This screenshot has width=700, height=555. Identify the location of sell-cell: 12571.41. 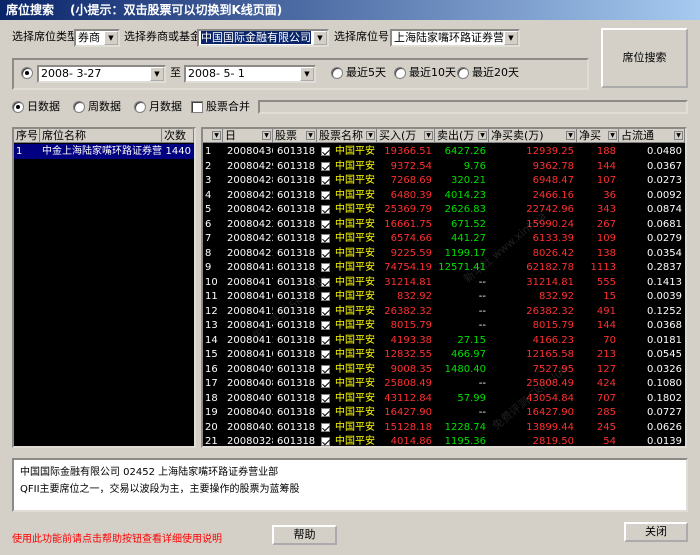
(462, 267).